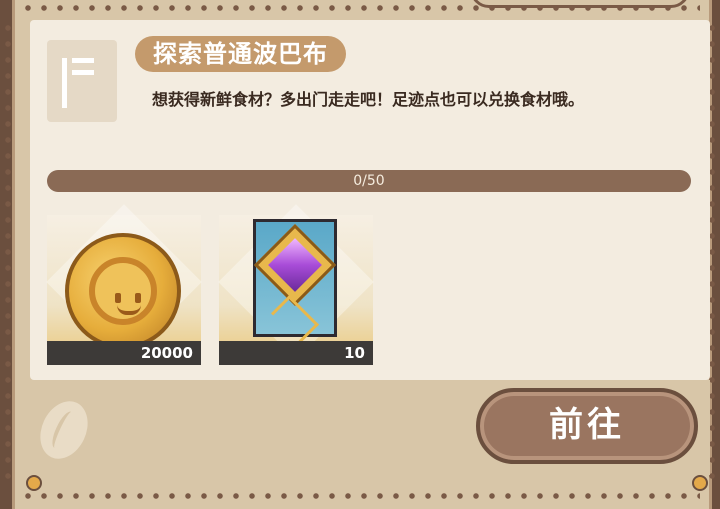 Image resolution: width=720 pixels, height=509 pixels. Describe the element at coordinates (8, 254) in the screenshot. I see `left-stitch-border` at that location.